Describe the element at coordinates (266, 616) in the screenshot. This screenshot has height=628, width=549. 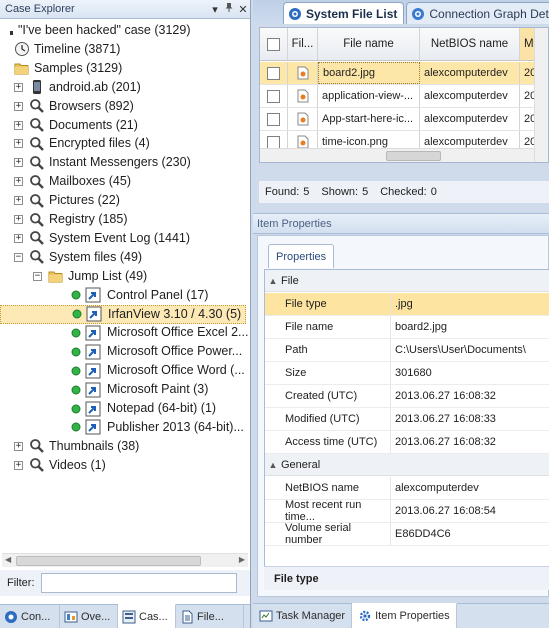
I see `task-manager-icon` at that location.